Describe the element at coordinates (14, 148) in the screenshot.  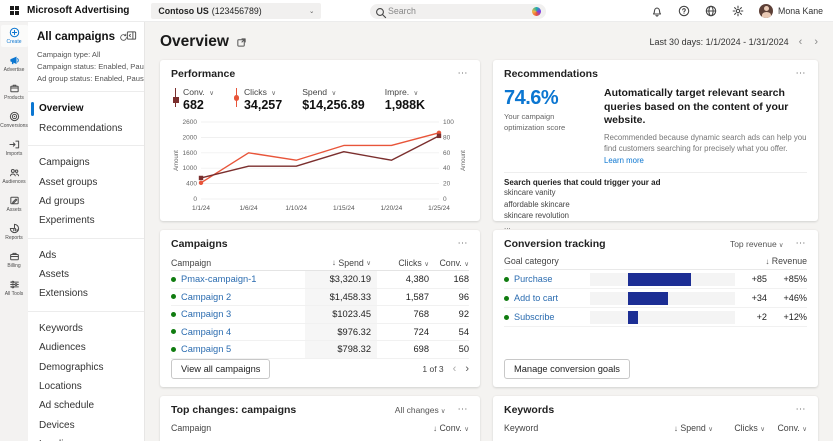
I see `rail-item-imports: Imports` at that location.